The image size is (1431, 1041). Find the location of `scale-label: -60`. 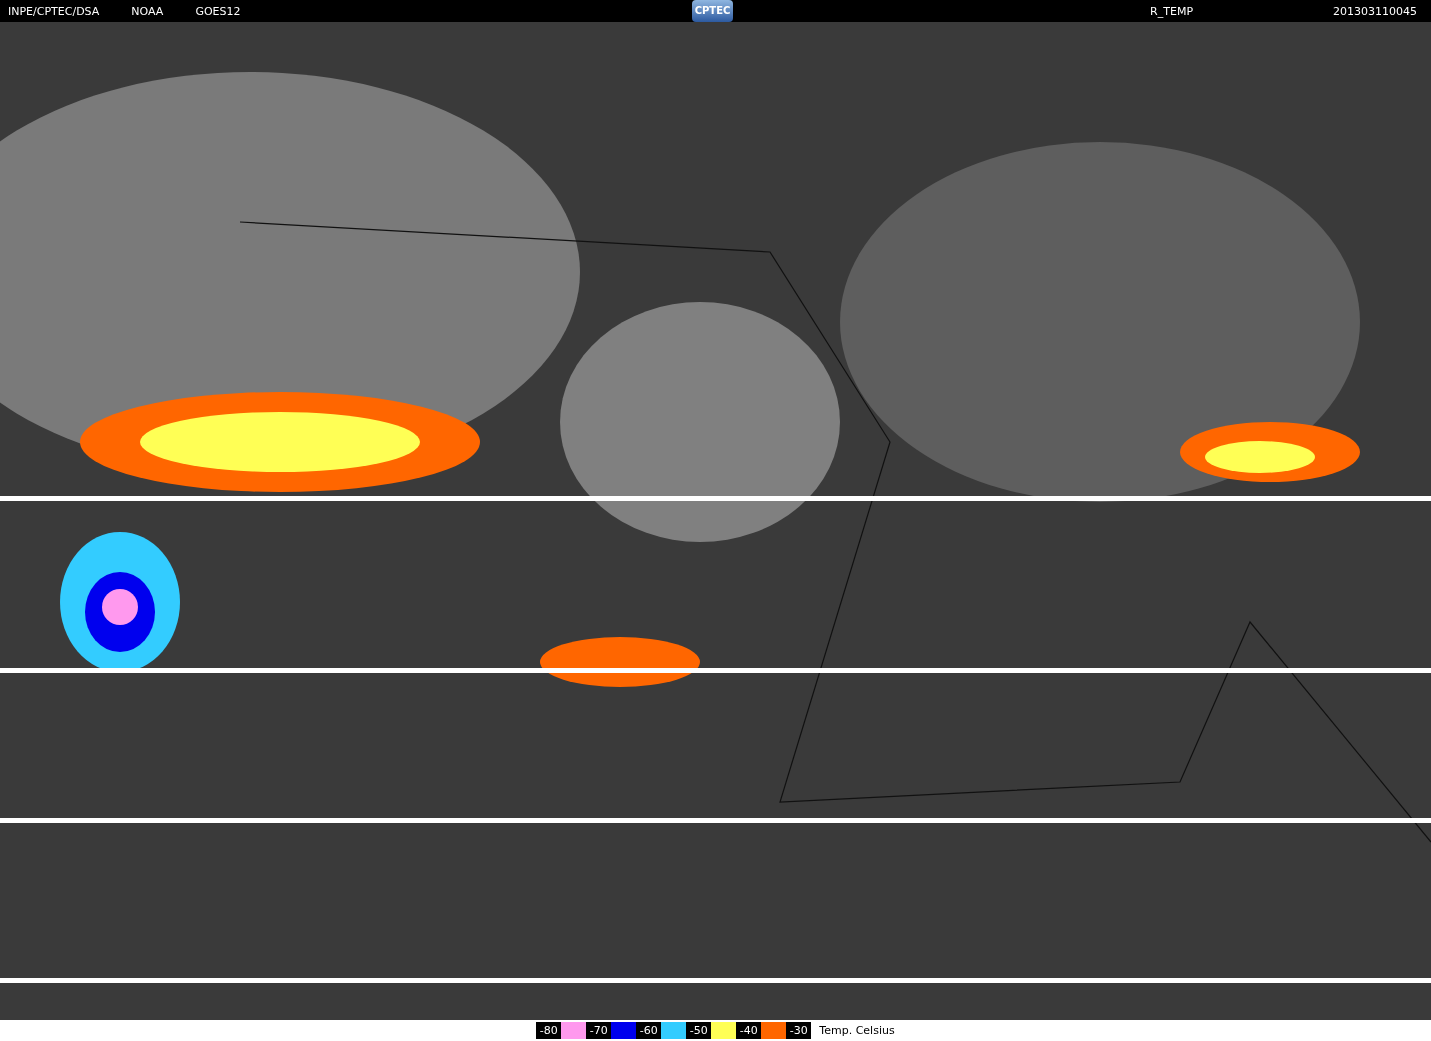

scale-label: -60 is located at coordinates (649, 1030).